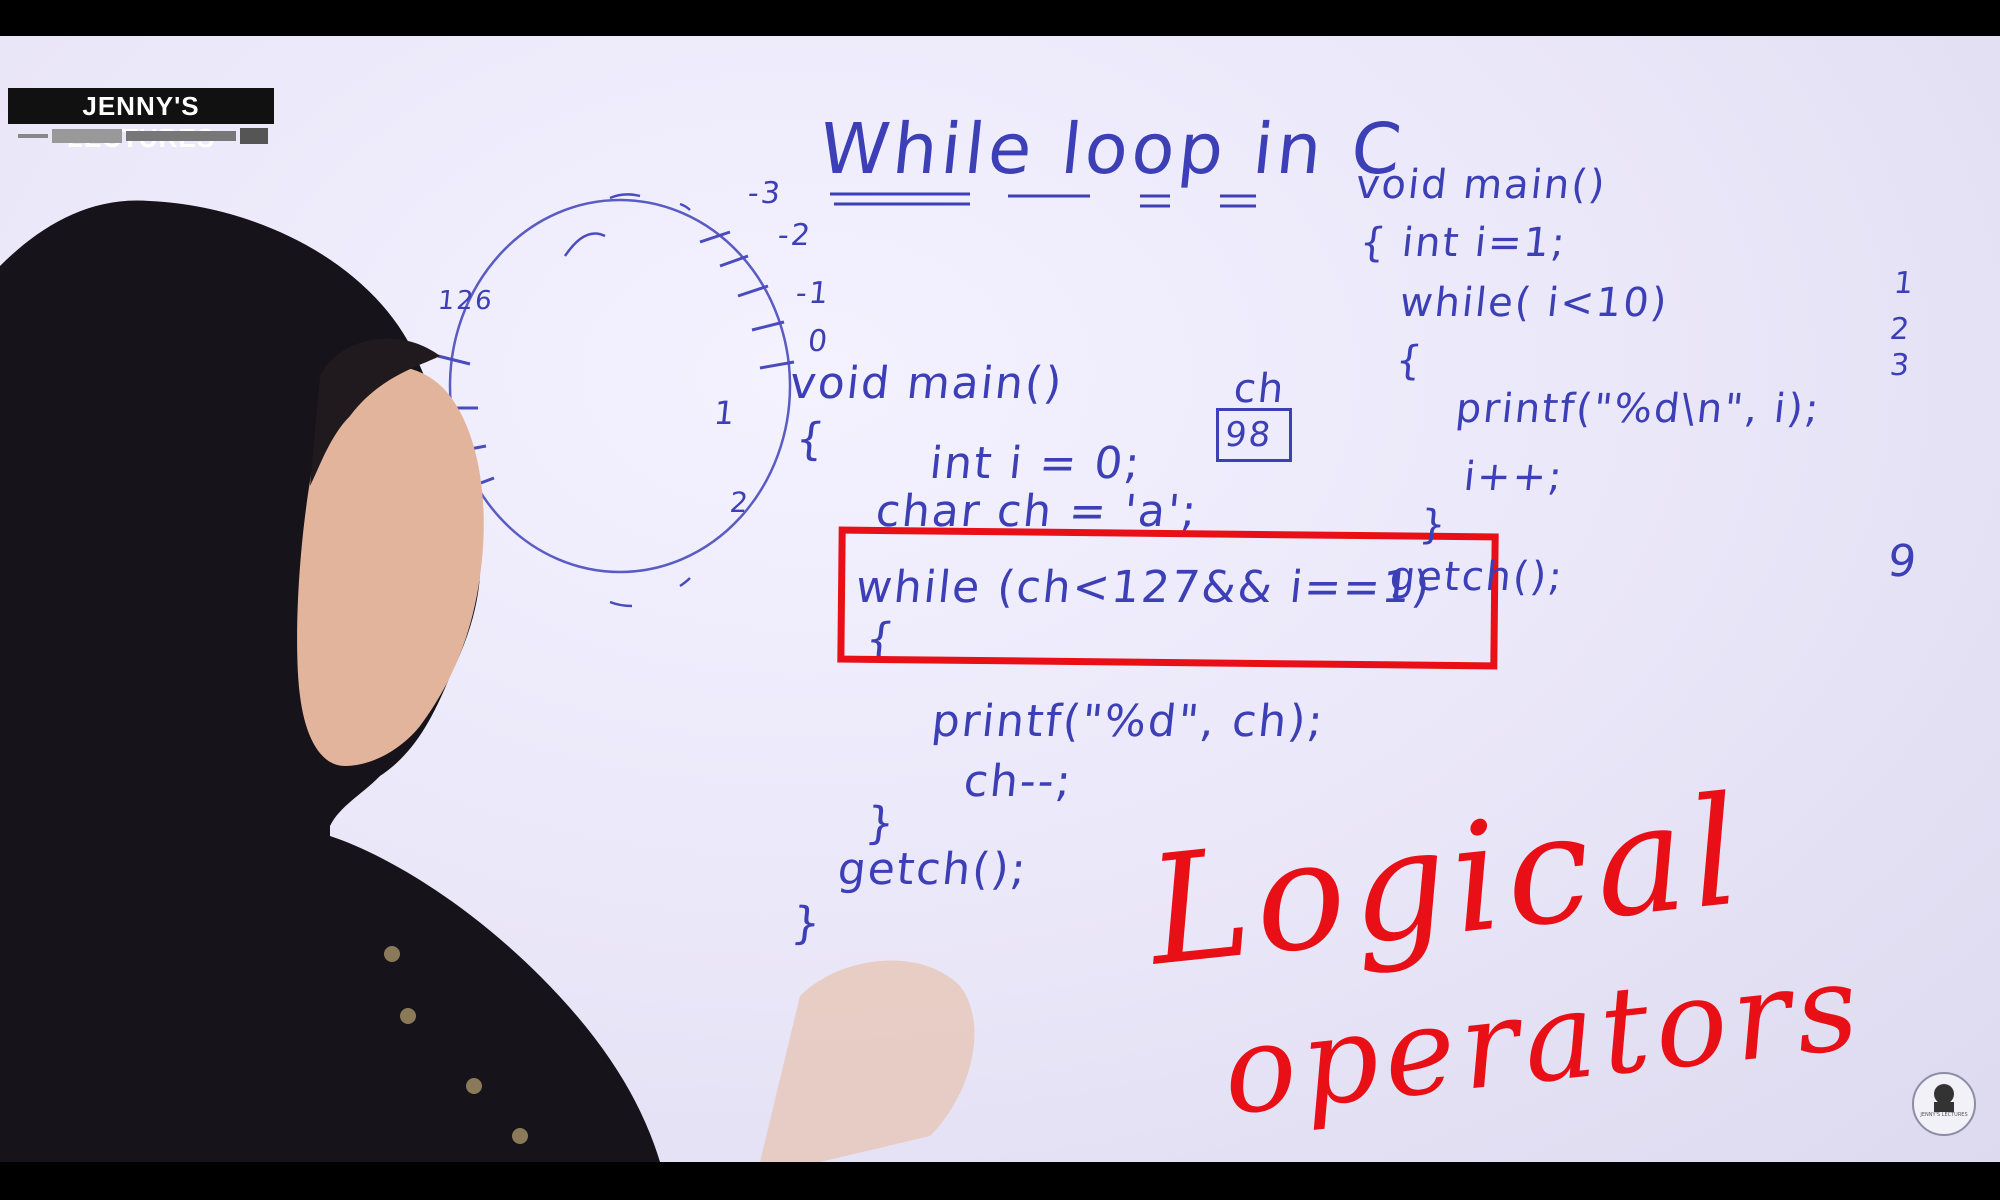  Describe the element at coordinates (1944, 1115) in the screenshot. I see `badge-text: JENNY'S LECTURES` at that location.